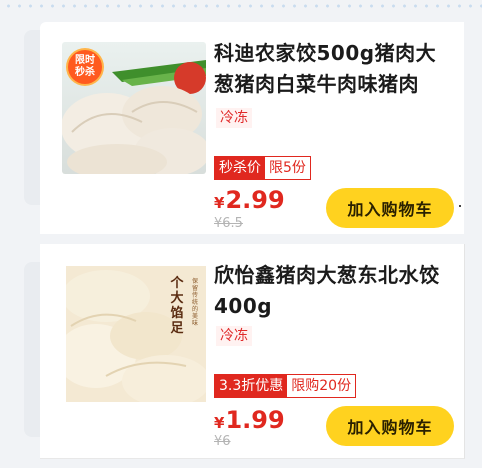  Describe the element at coordinates (255, 200) in the screenshot. I see `price-value: 2.99` at that location.